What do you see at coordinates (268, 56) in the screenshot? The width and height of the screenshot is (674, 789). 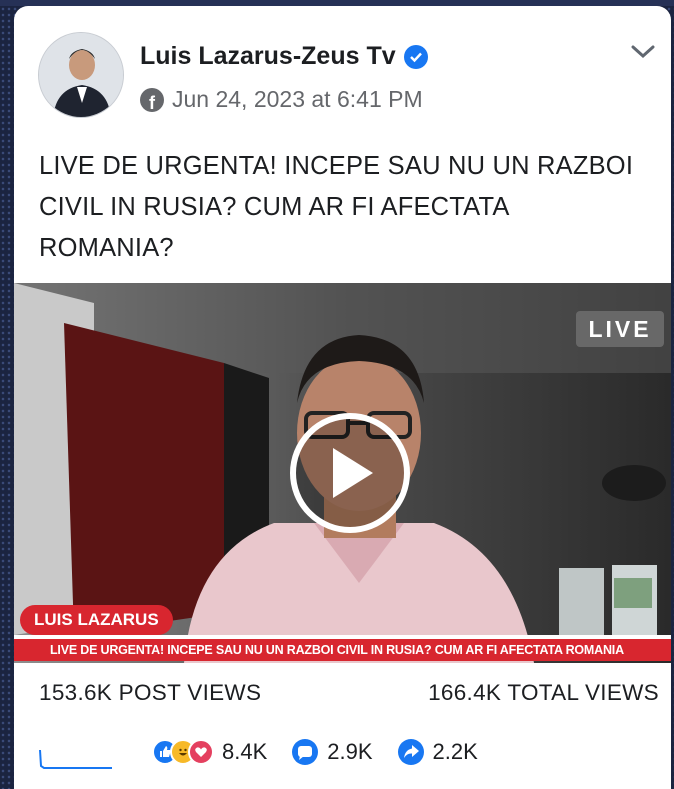 I see `author-name: Luis Lazarus-Zeus Tv` at bounding box center [268, 56].